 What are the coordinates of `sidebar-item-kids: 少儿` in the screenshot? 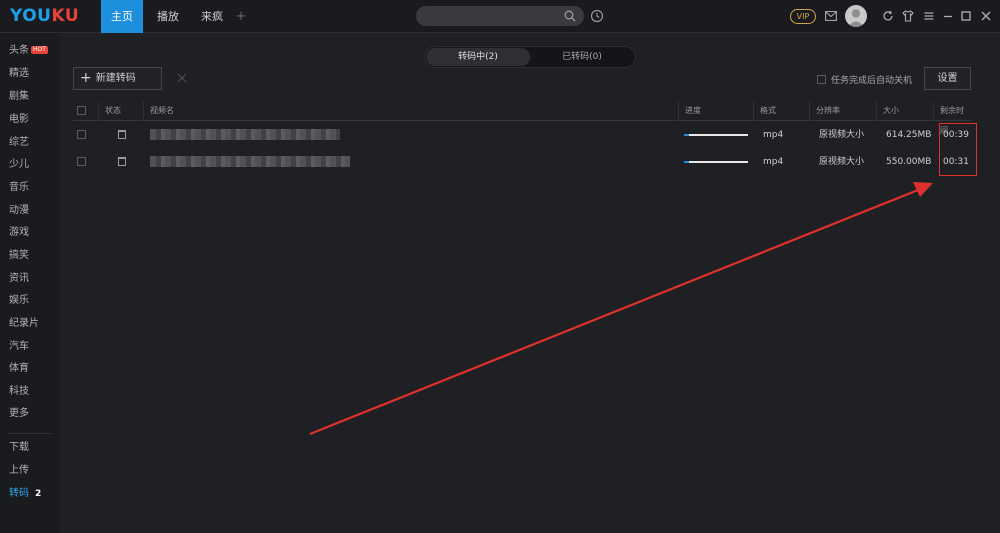 It's located at (30, 165).